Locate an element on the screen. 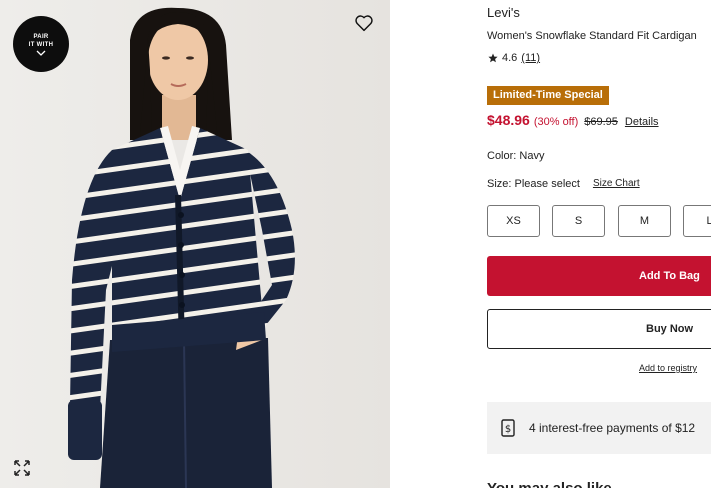 Image resolution: width=711 pixels, height=488 pixels. price-row: $48.96 (30% off) $69.95 Details is located at coordinates (573, 120).